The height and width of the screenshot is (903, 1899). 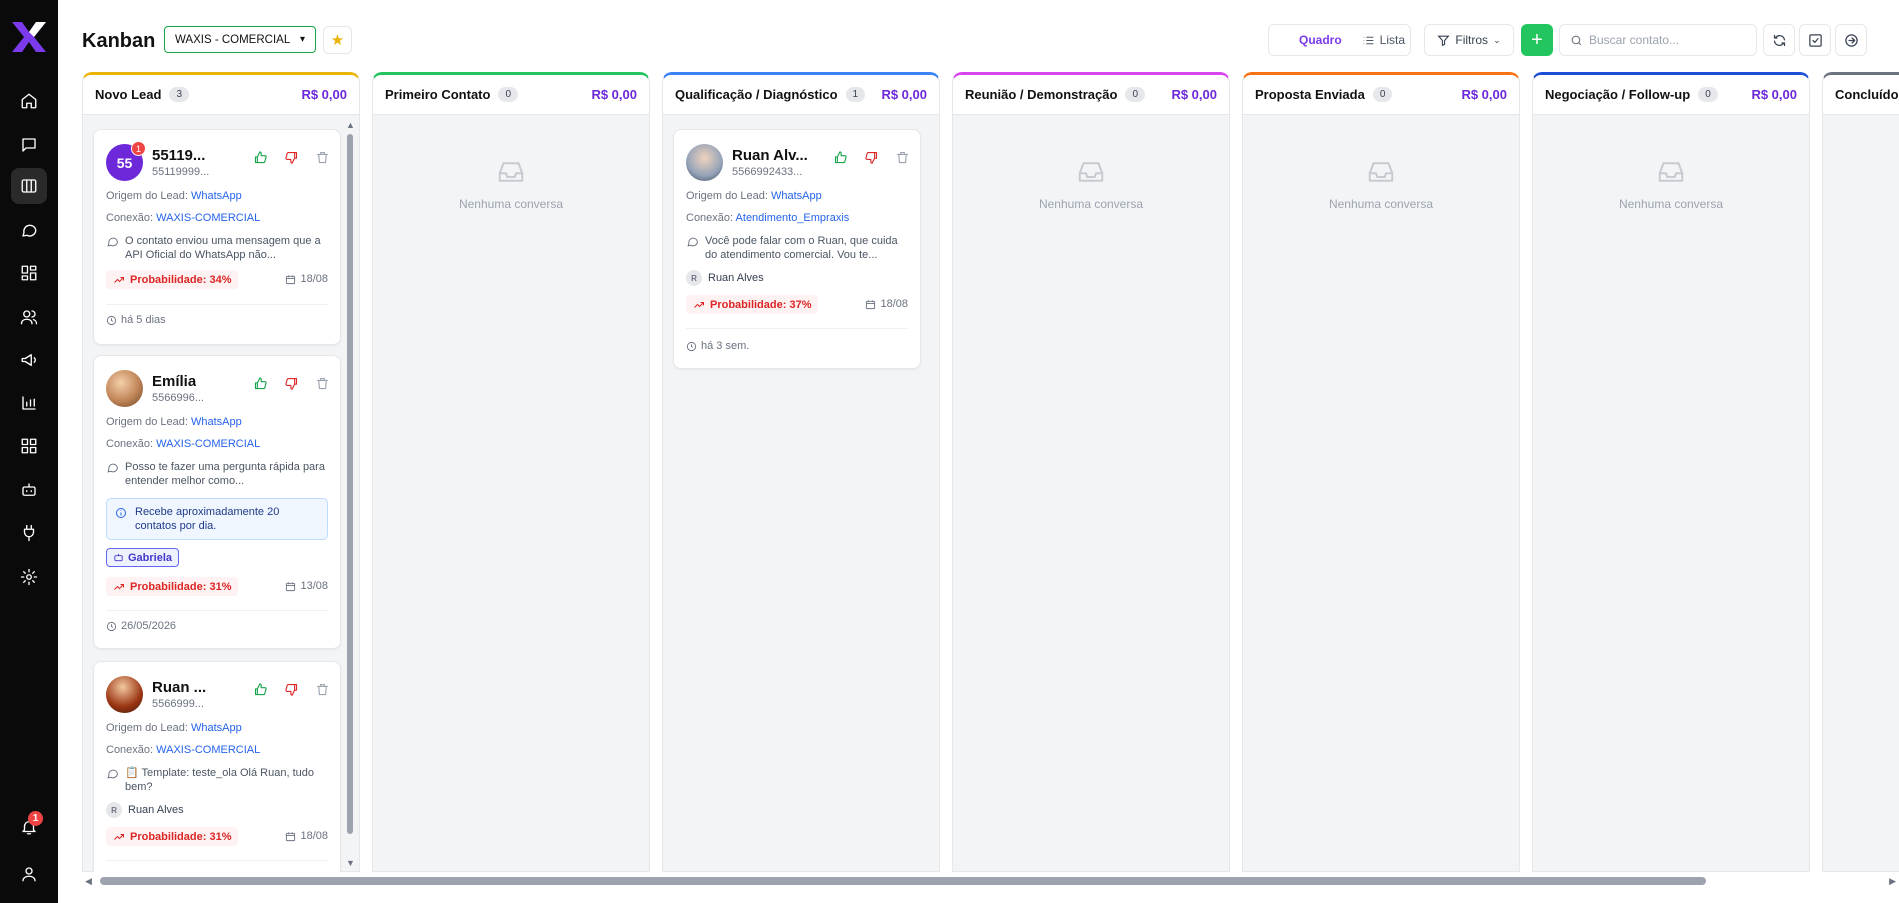 What do you see at coordinates (29, 577) in the screenshot?
I see `settings-icon` at bounding box center [29, 577].